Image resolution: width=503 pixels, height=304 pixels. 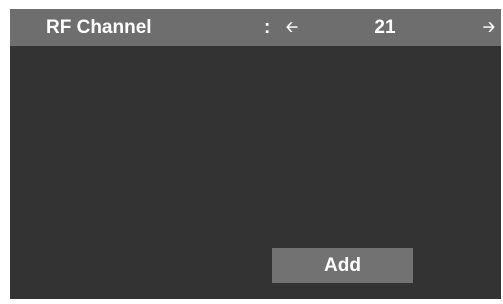 I want to click on rf-channel-row: RF Channel : 🡠 21 🡢, so click(x=255, y=27).